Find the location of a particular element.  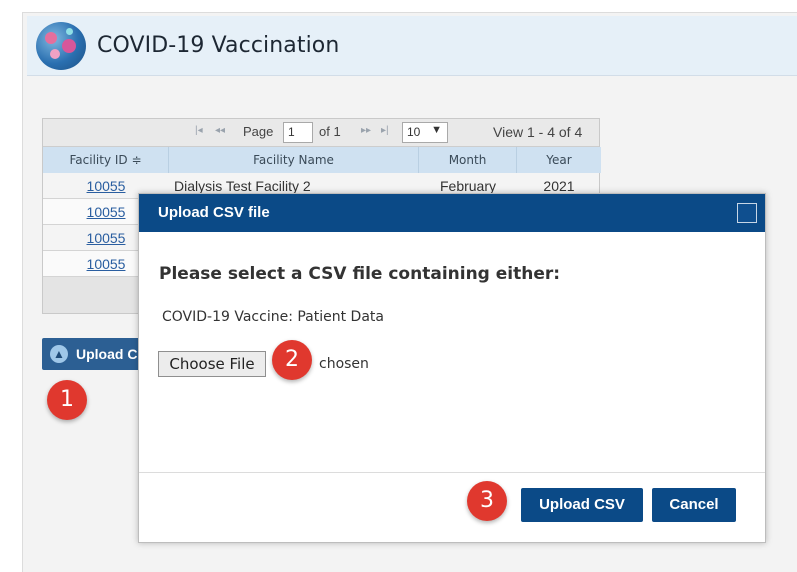

close-icon is located at coordinates (747, 213).